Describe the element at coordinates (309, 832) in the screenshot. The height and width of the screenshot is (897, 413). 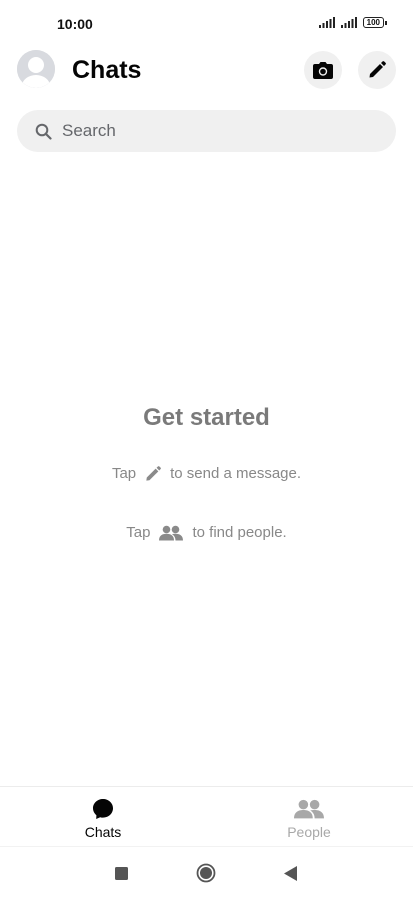
I see `tab-people-label: People` at that location.